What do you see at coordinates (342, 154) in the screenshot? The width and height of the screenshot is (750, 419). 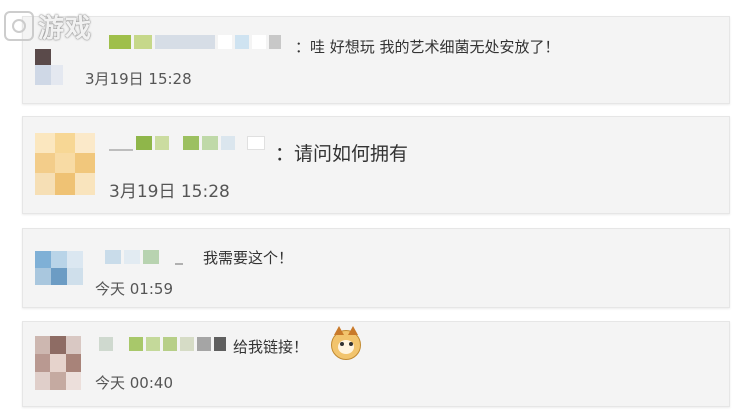 I see `comment-text: ：请问如何拥有` at bounding box center [342, 154].